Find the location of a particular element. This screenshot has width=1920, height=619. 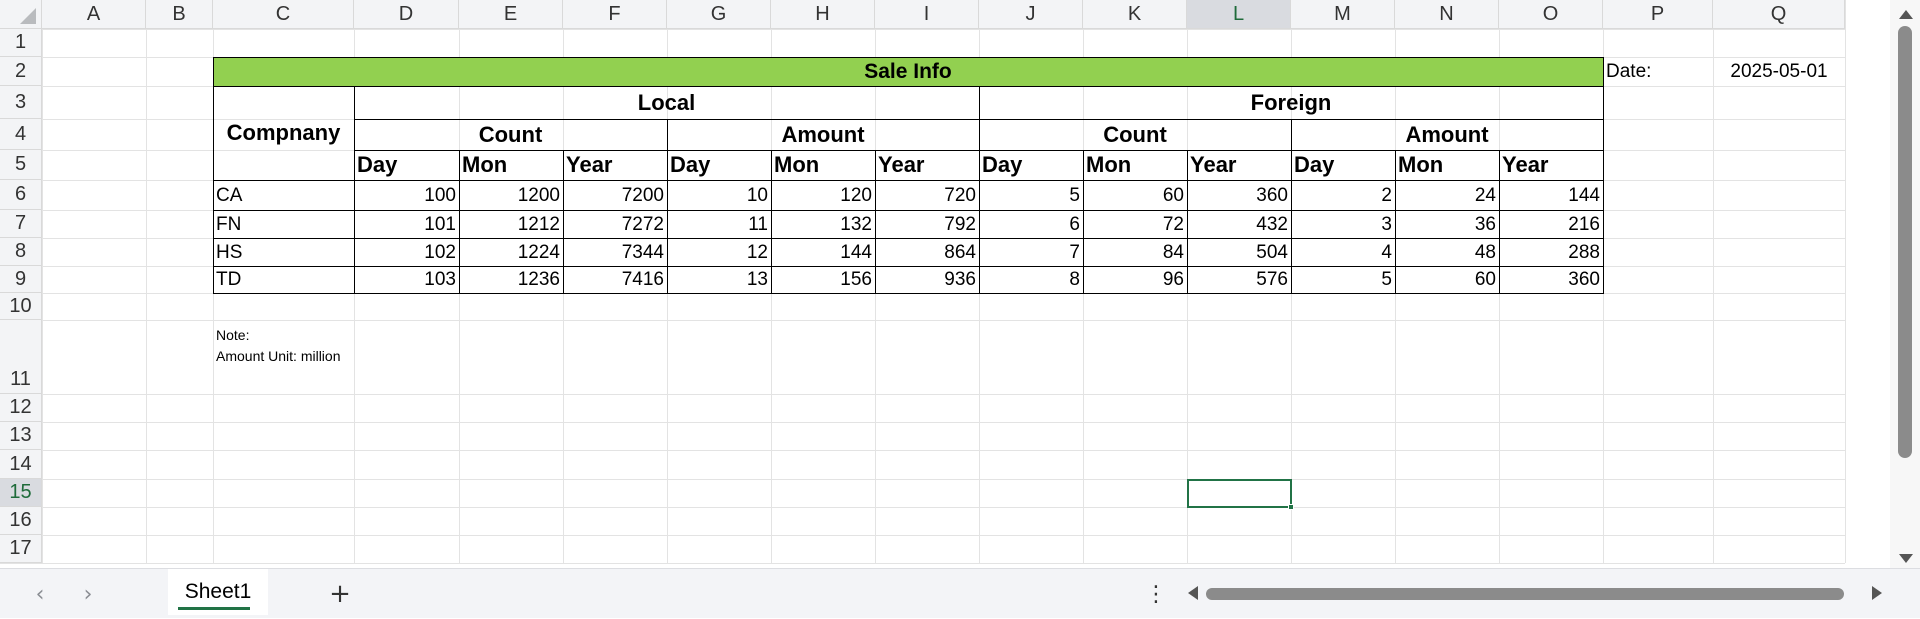

scroll-up-arrow-icon is located at coordinates (1906, 14).